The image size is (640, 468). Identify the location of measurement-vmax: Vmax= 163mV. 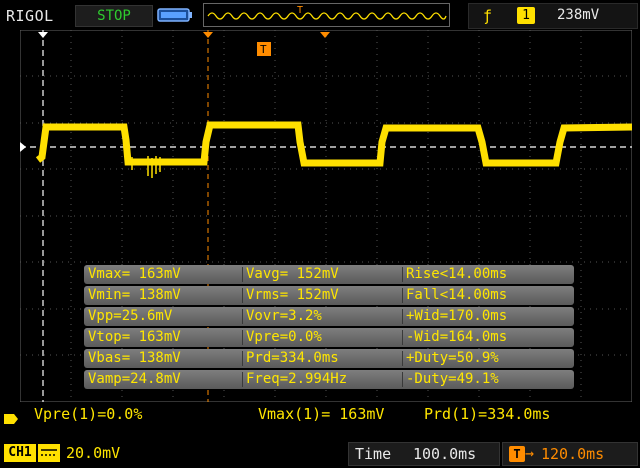
(134, 274).